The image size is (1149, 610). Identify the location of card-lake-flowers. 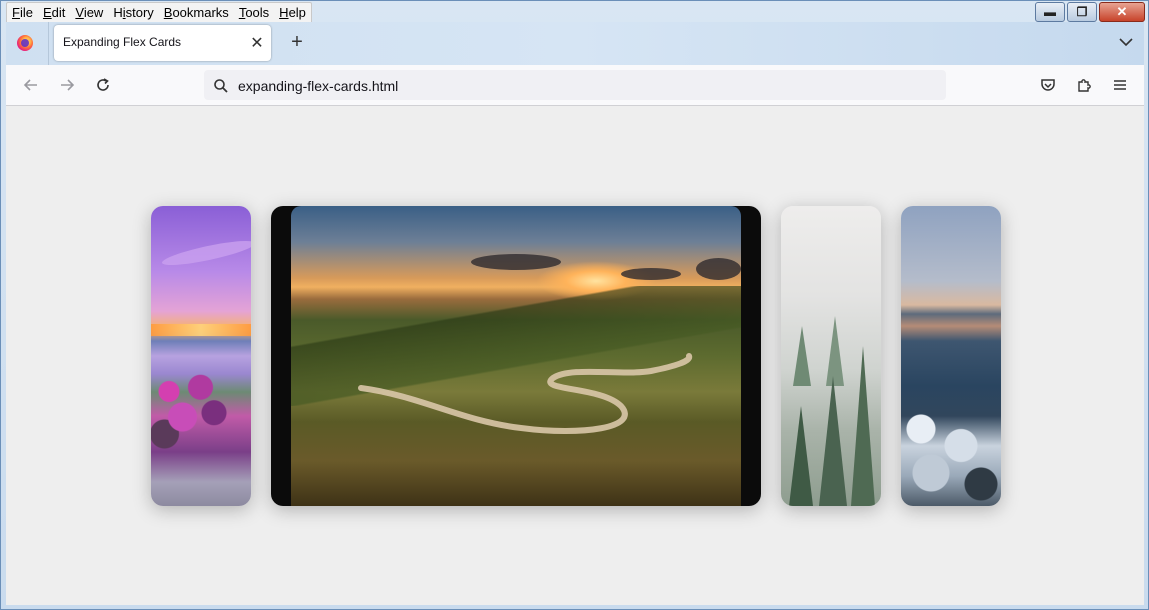
(201, 356).